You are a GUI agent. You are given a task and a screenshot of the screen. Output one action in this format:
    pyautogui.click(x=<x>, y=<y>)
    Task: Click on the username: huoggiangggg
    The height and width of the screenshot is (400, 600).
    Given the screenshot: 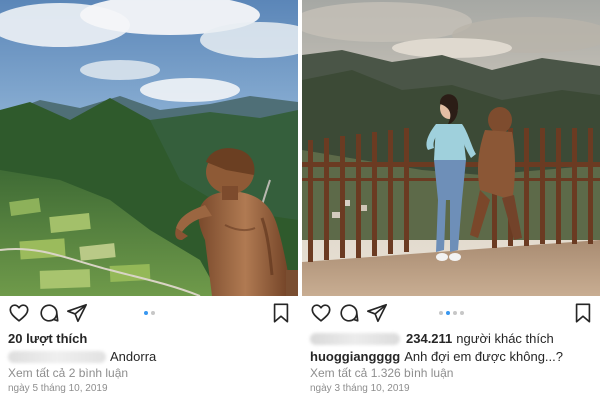 What is the action you would take?
    pyautogui.click(x=355, y=356)
    